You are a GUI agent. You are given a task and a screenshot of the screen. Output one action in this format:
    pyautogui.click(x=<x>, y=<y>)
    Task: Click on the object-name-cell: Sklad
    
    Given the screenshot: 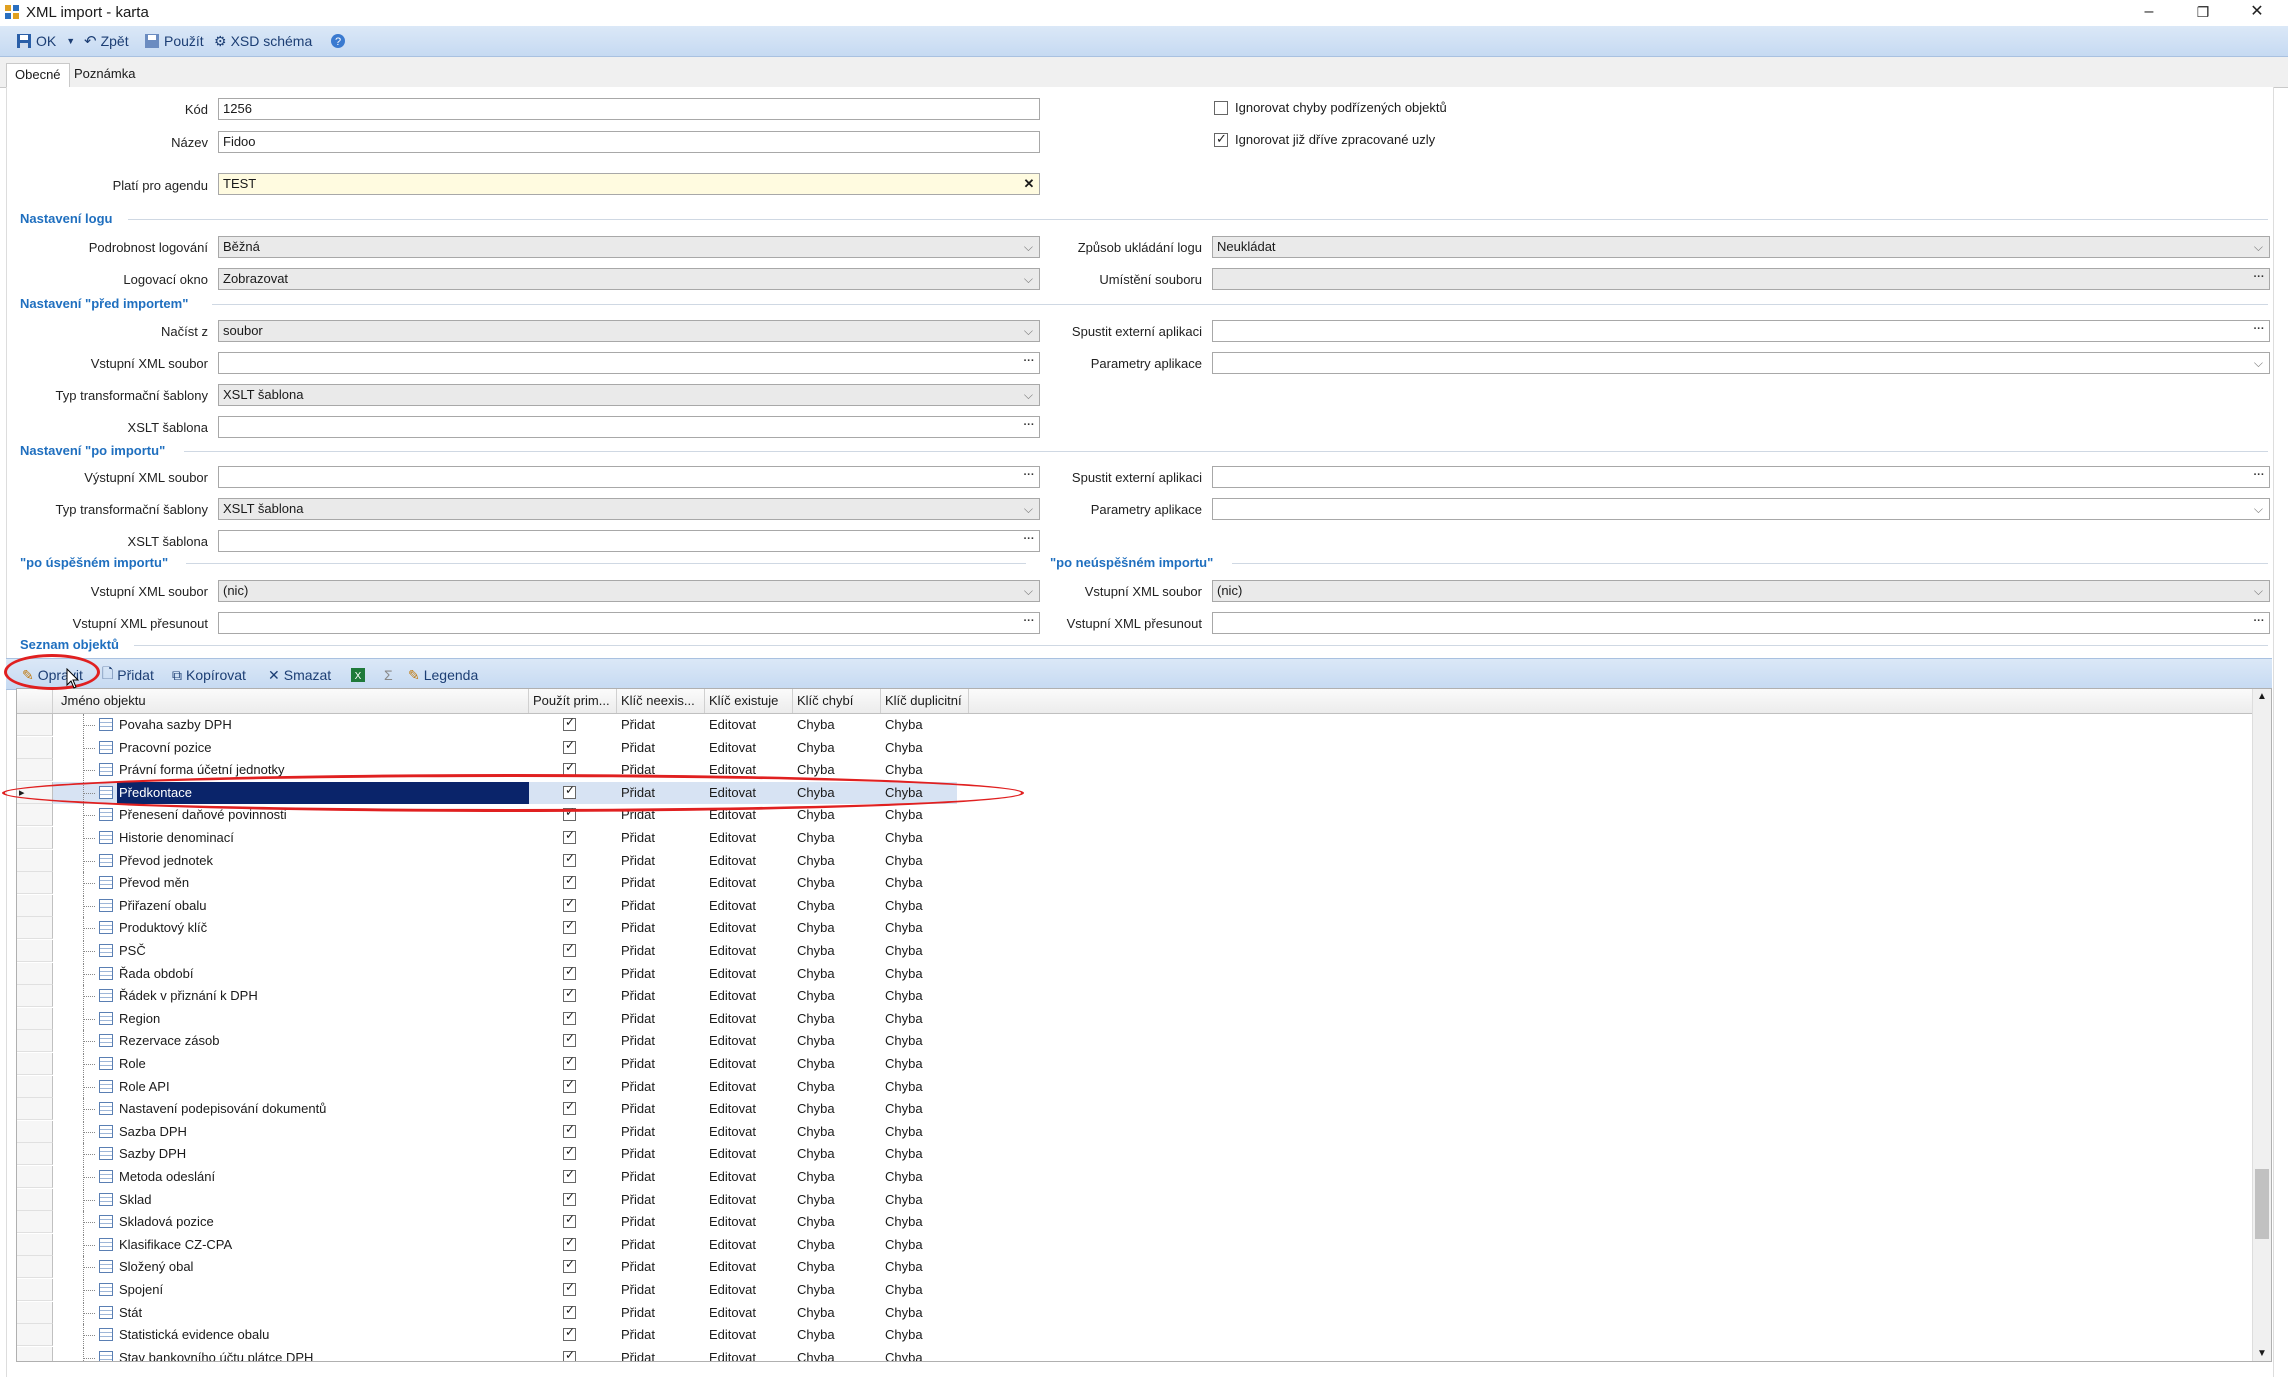 What is the action you would take?
    pyautogui.click(x=323, y=1200)
    